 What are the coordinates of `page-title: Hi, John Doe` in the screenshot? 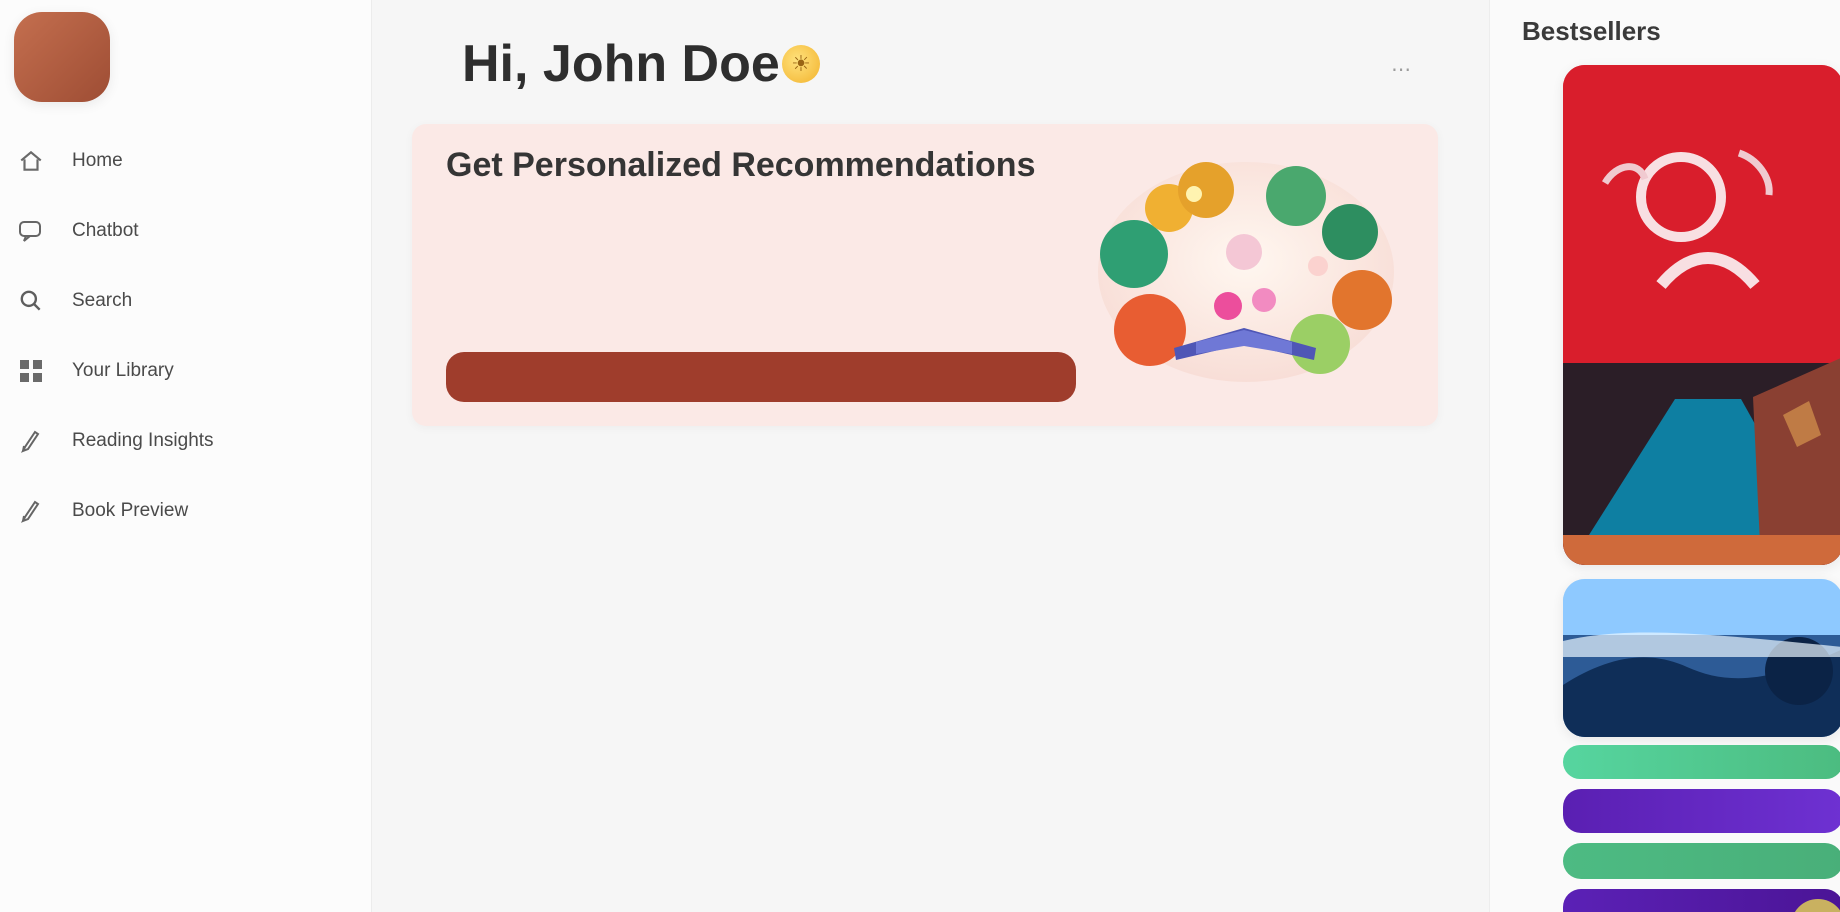 It's located at (621, 64).